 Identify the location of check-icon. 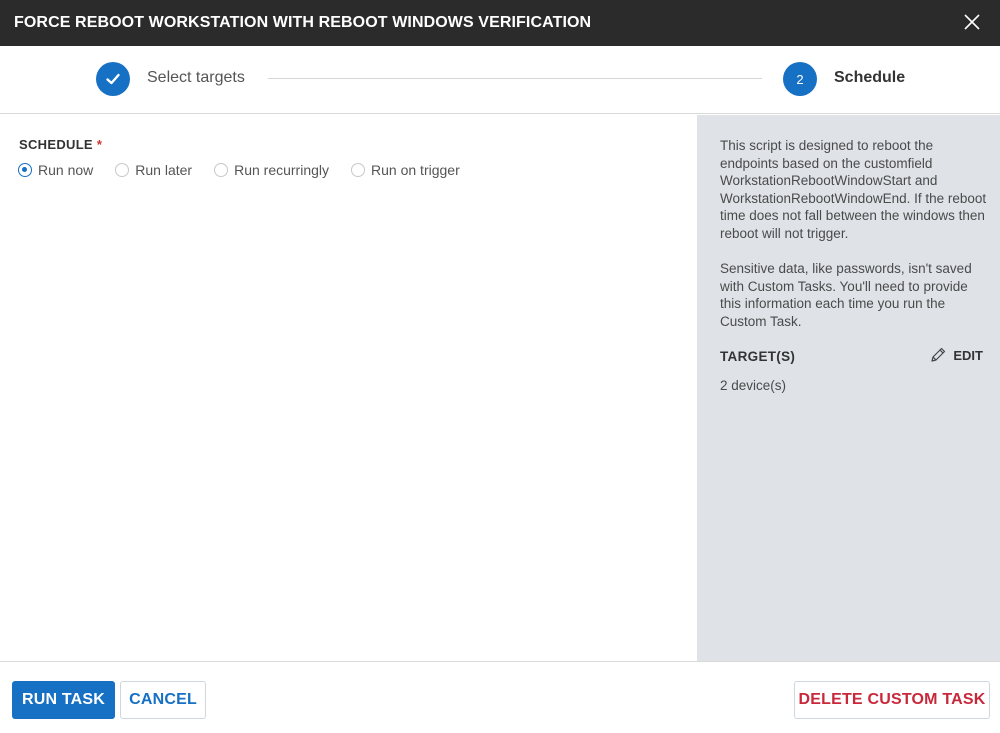
(113, 79).